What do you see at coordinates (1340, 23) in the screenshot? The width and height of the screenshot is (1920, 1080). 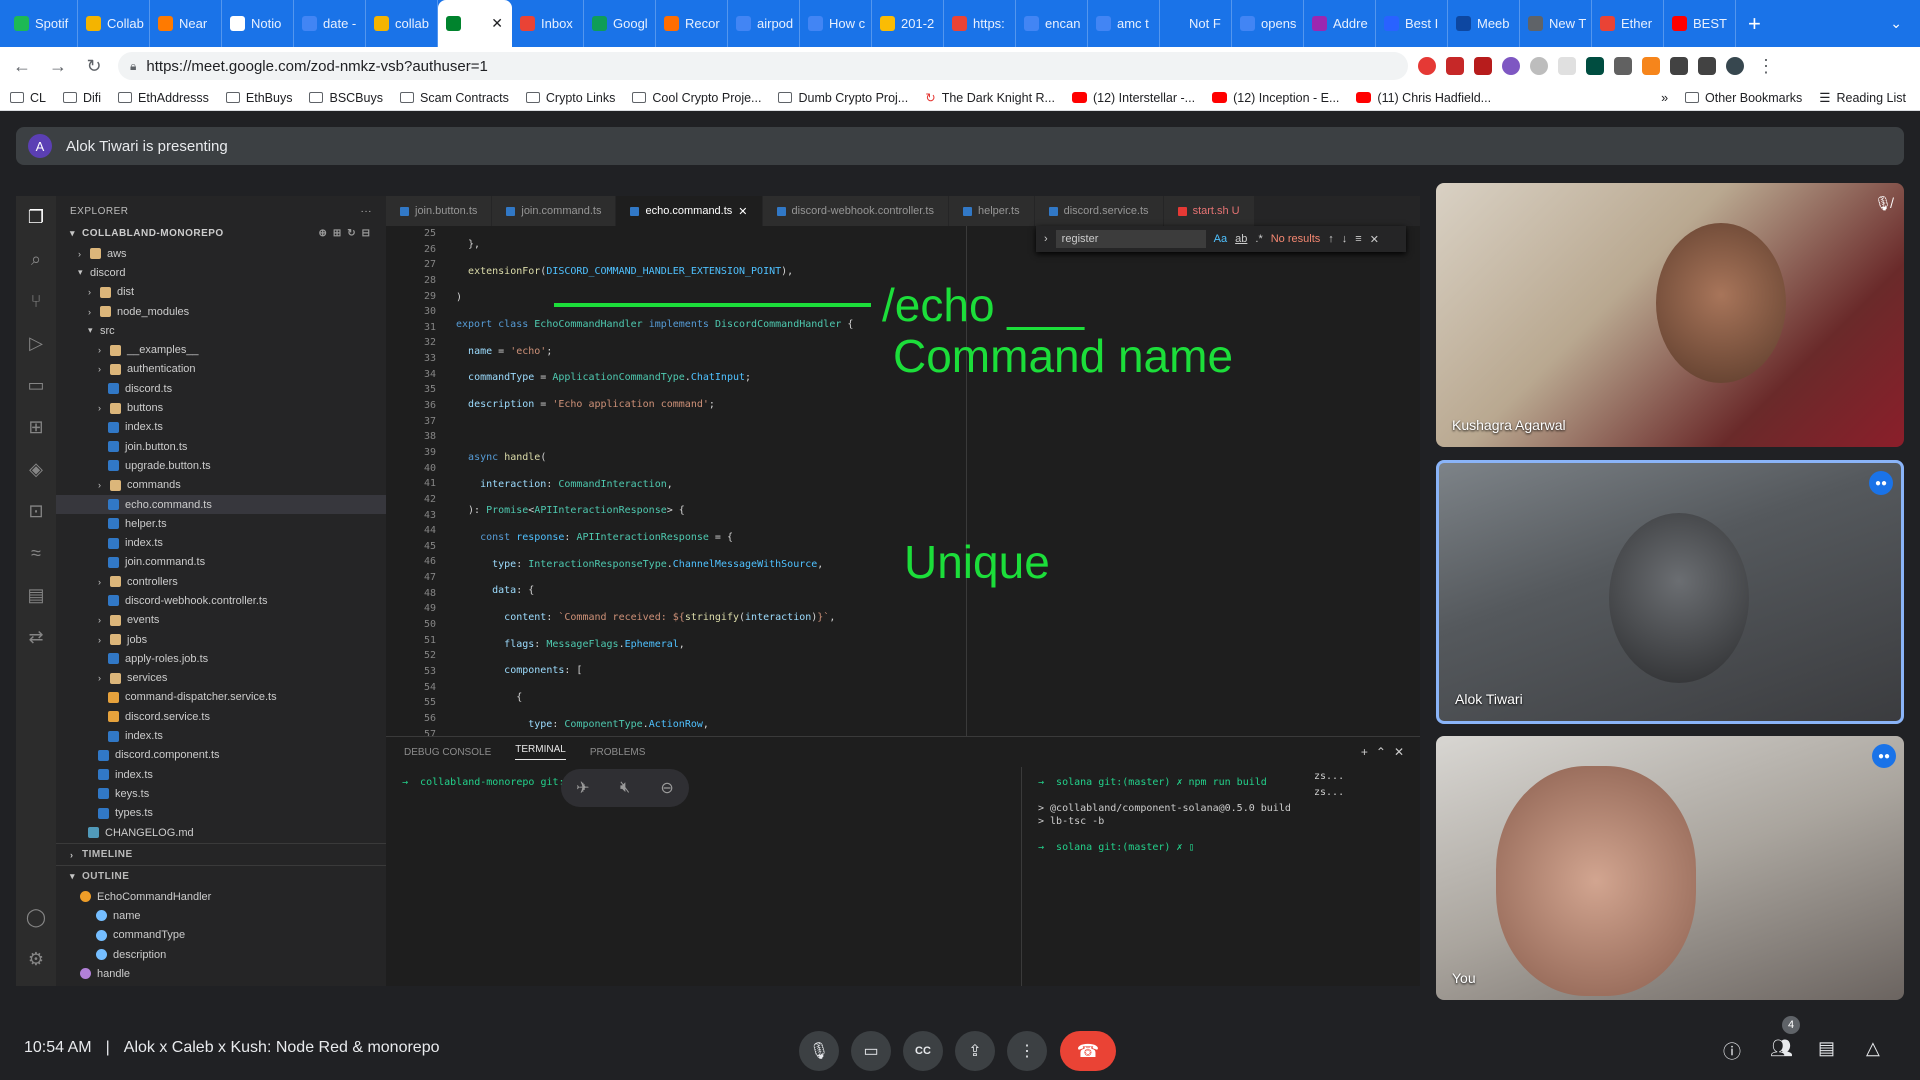 I see `browser-tab: Addre` at bounding box center [1340, 23].